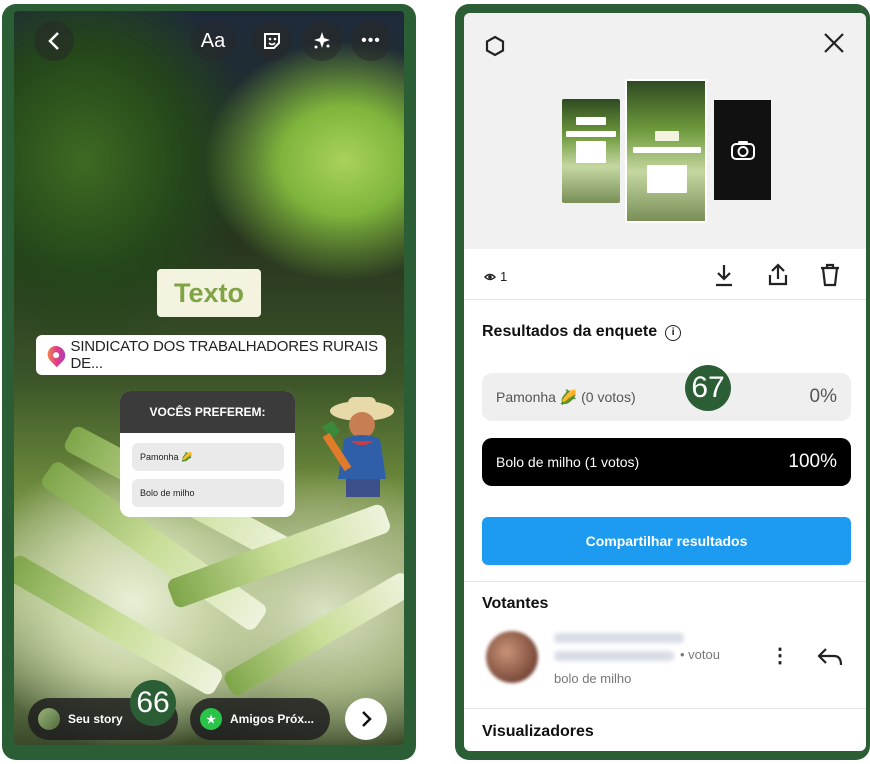 This screenshot has height=764, width=870. I want to click on back-button, so click(54, 41).